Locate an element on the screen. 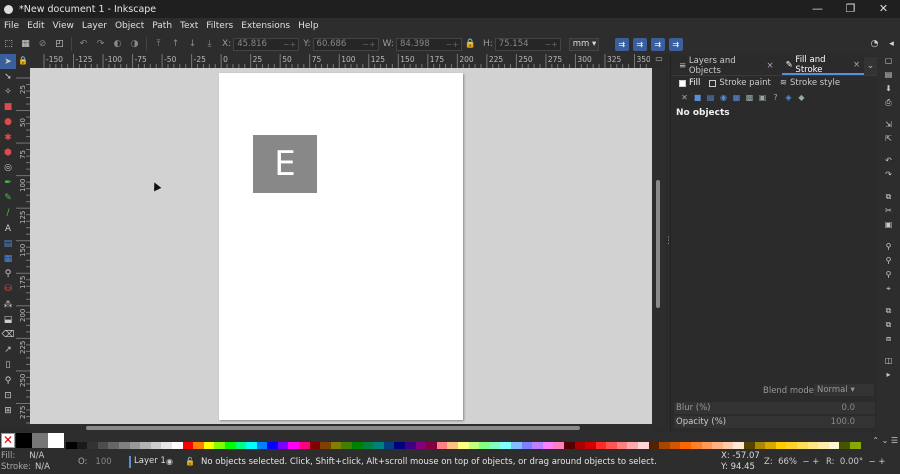  flat-color-icon: ■ is located at coordinates (697, 97).